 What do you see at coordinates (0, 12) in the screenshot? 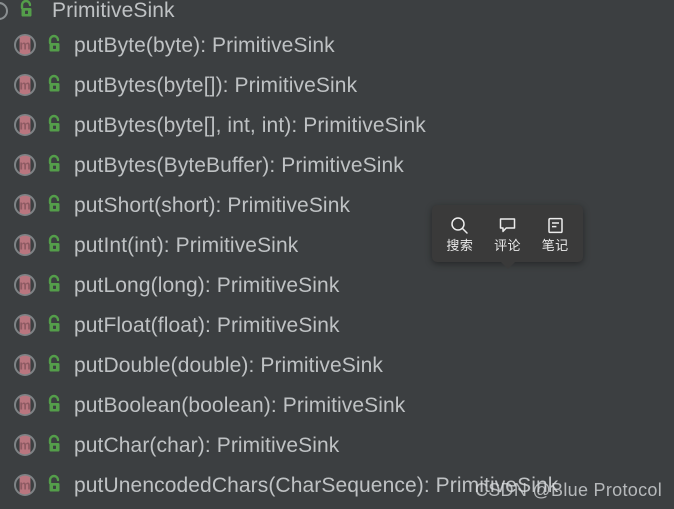
I see `svg-text: I` at bounding box center [0, 12].